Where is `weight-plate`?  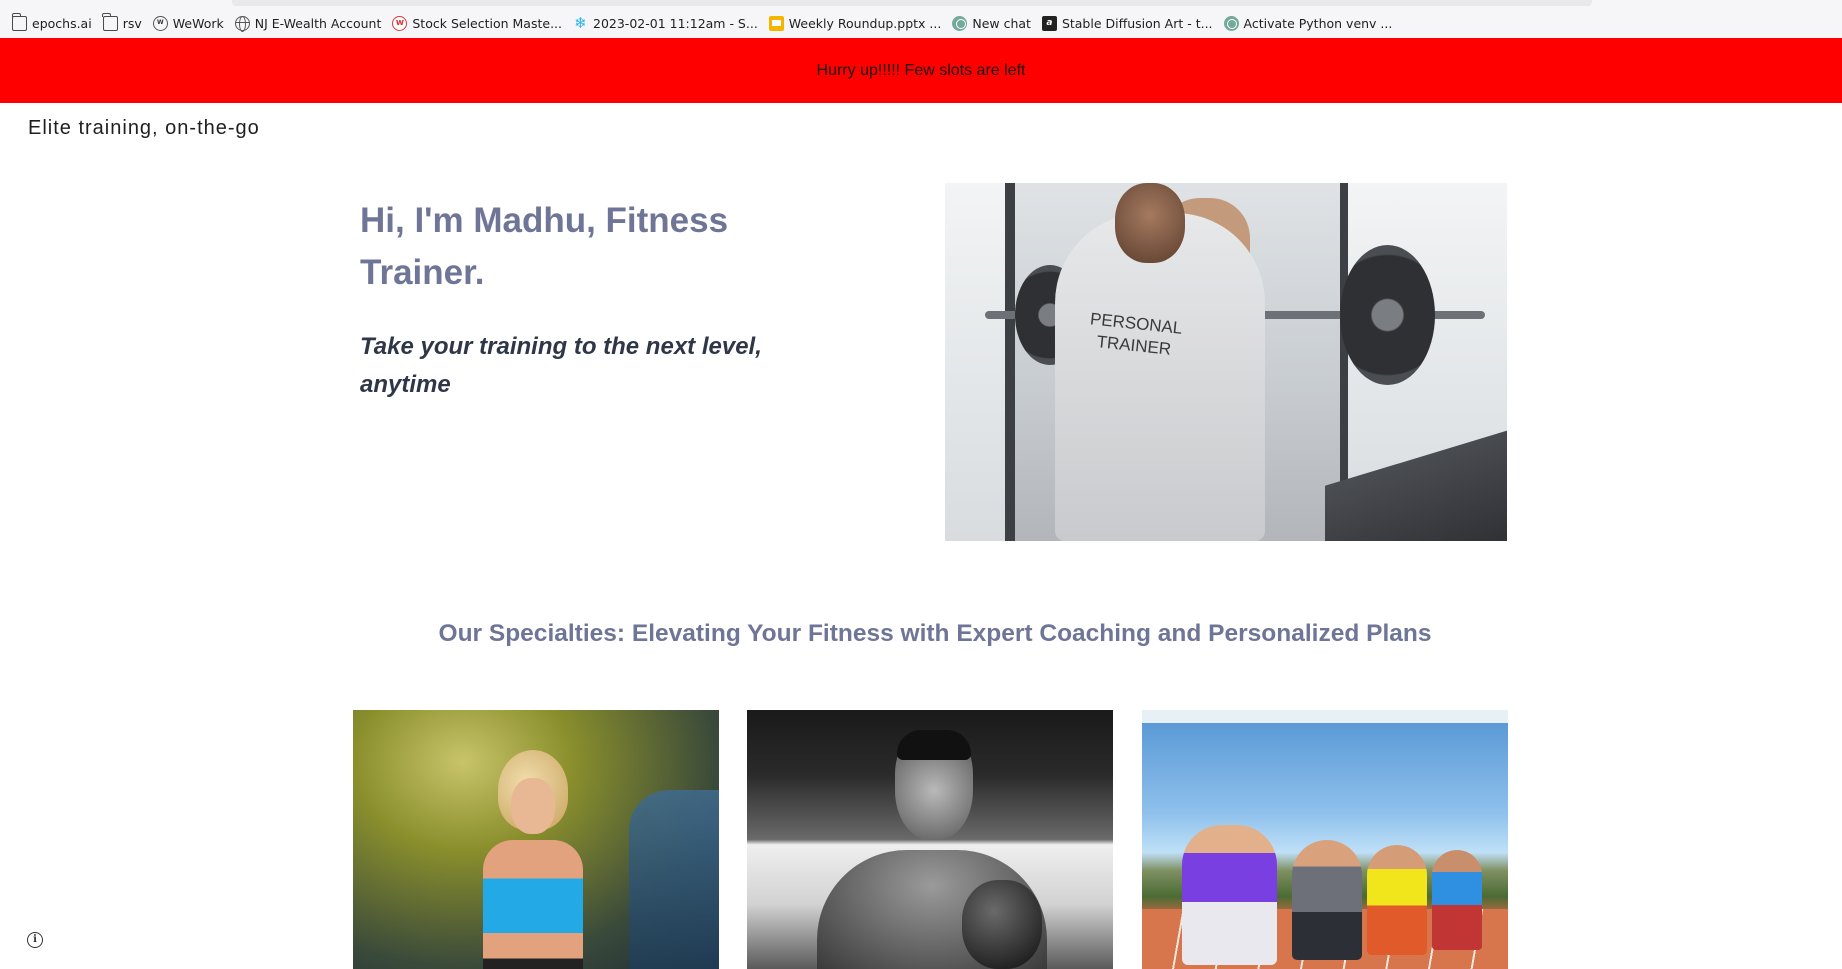
weight-plate is located at coordinates (1387, 315).